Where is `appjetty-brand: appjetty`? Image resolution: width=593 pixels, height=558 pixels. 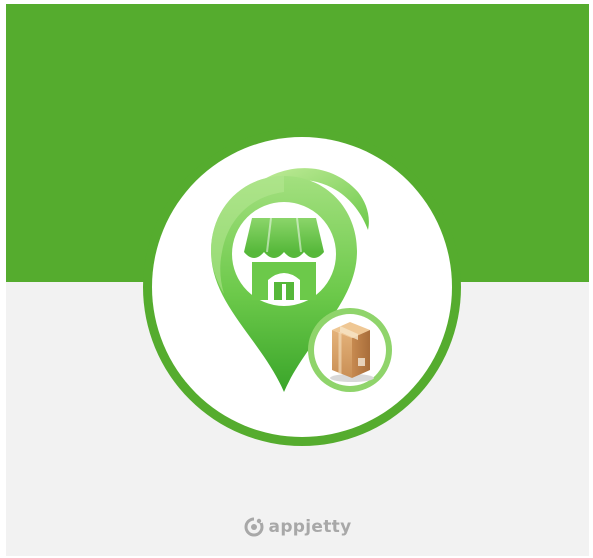 appjetty-brand: appjetty is located at coordinates (297, 527).